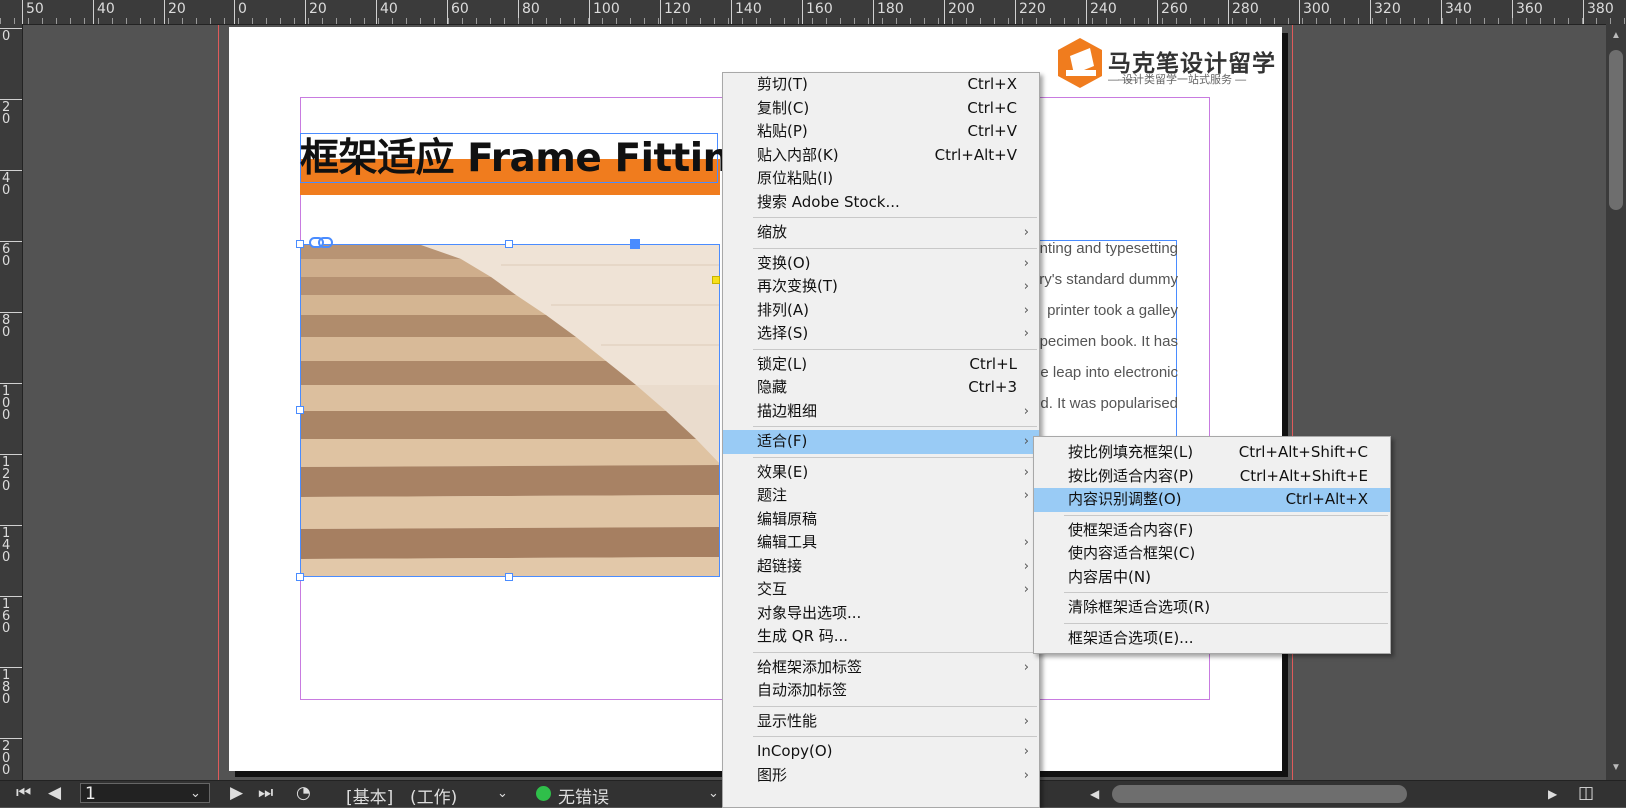 Image resolution: width=1626 pixels, height=808 pixels. I want to click on menu-item-label: 清除框架适合选项(R), so click(1139, 607).